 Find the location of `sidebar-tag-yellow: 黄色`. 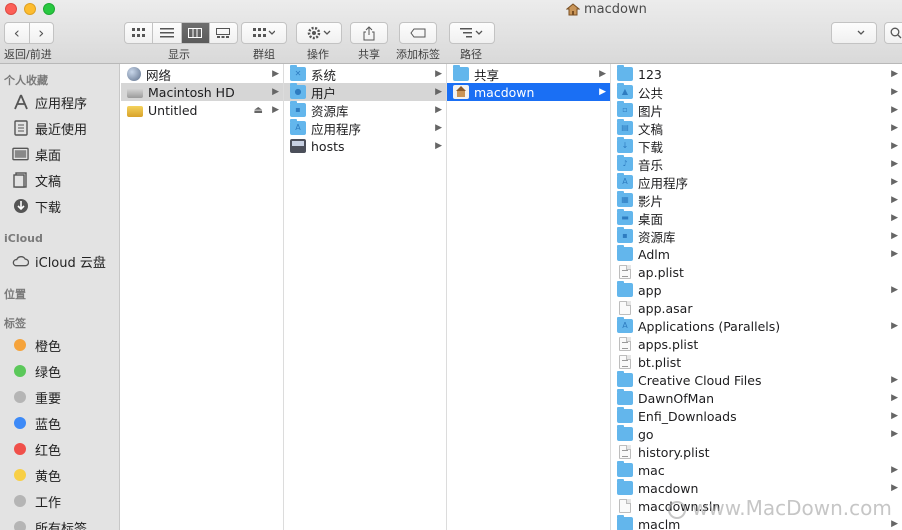

sidebar-tag-yellow: 黄色 is located at coordinates (36, 475).